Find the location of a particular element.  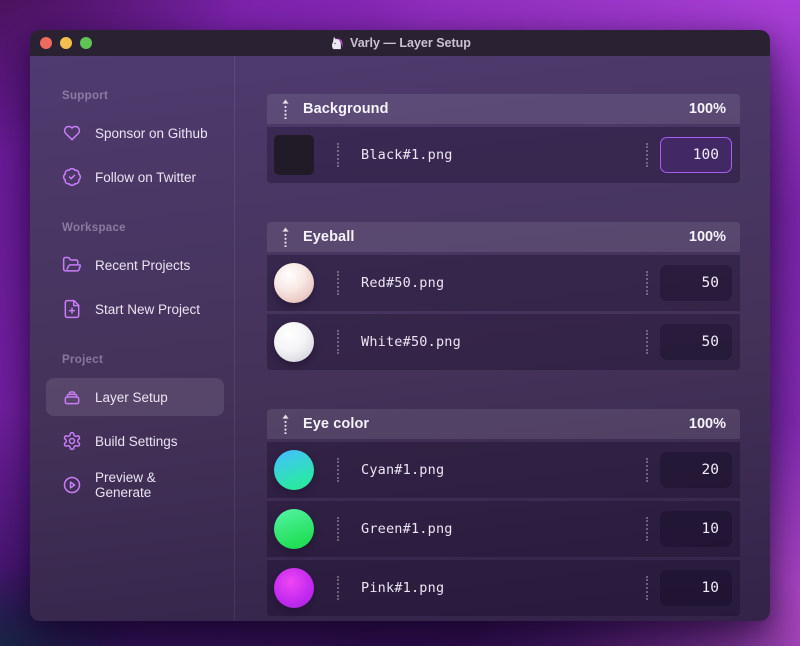

heart-icon is located at coordinates (72, 133).